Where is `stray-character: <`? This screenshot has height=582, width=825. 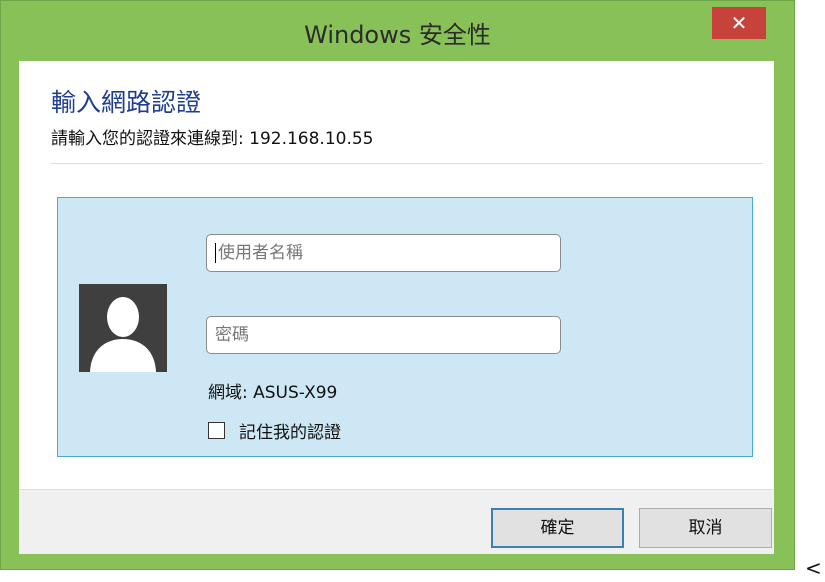 stray-character: < is located at coordinates (813, 568).